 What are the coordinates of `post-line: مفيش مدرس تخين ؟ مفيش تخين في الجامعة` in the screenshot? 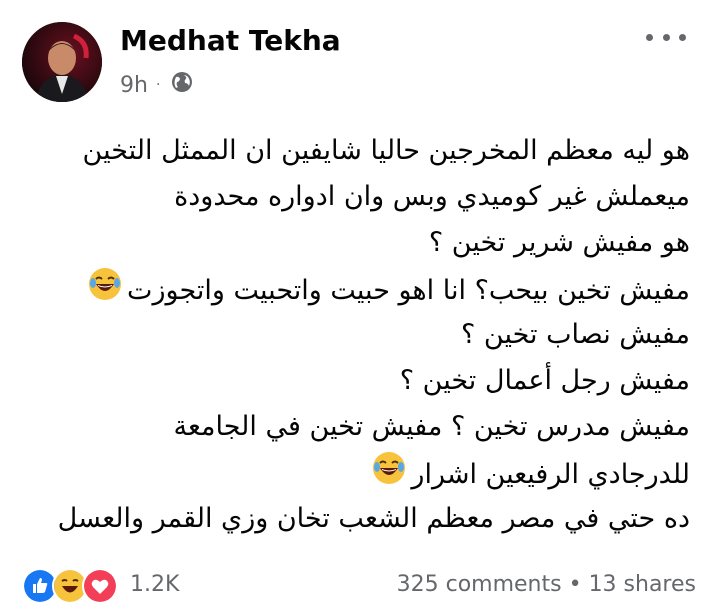 It's located at (431, 426).